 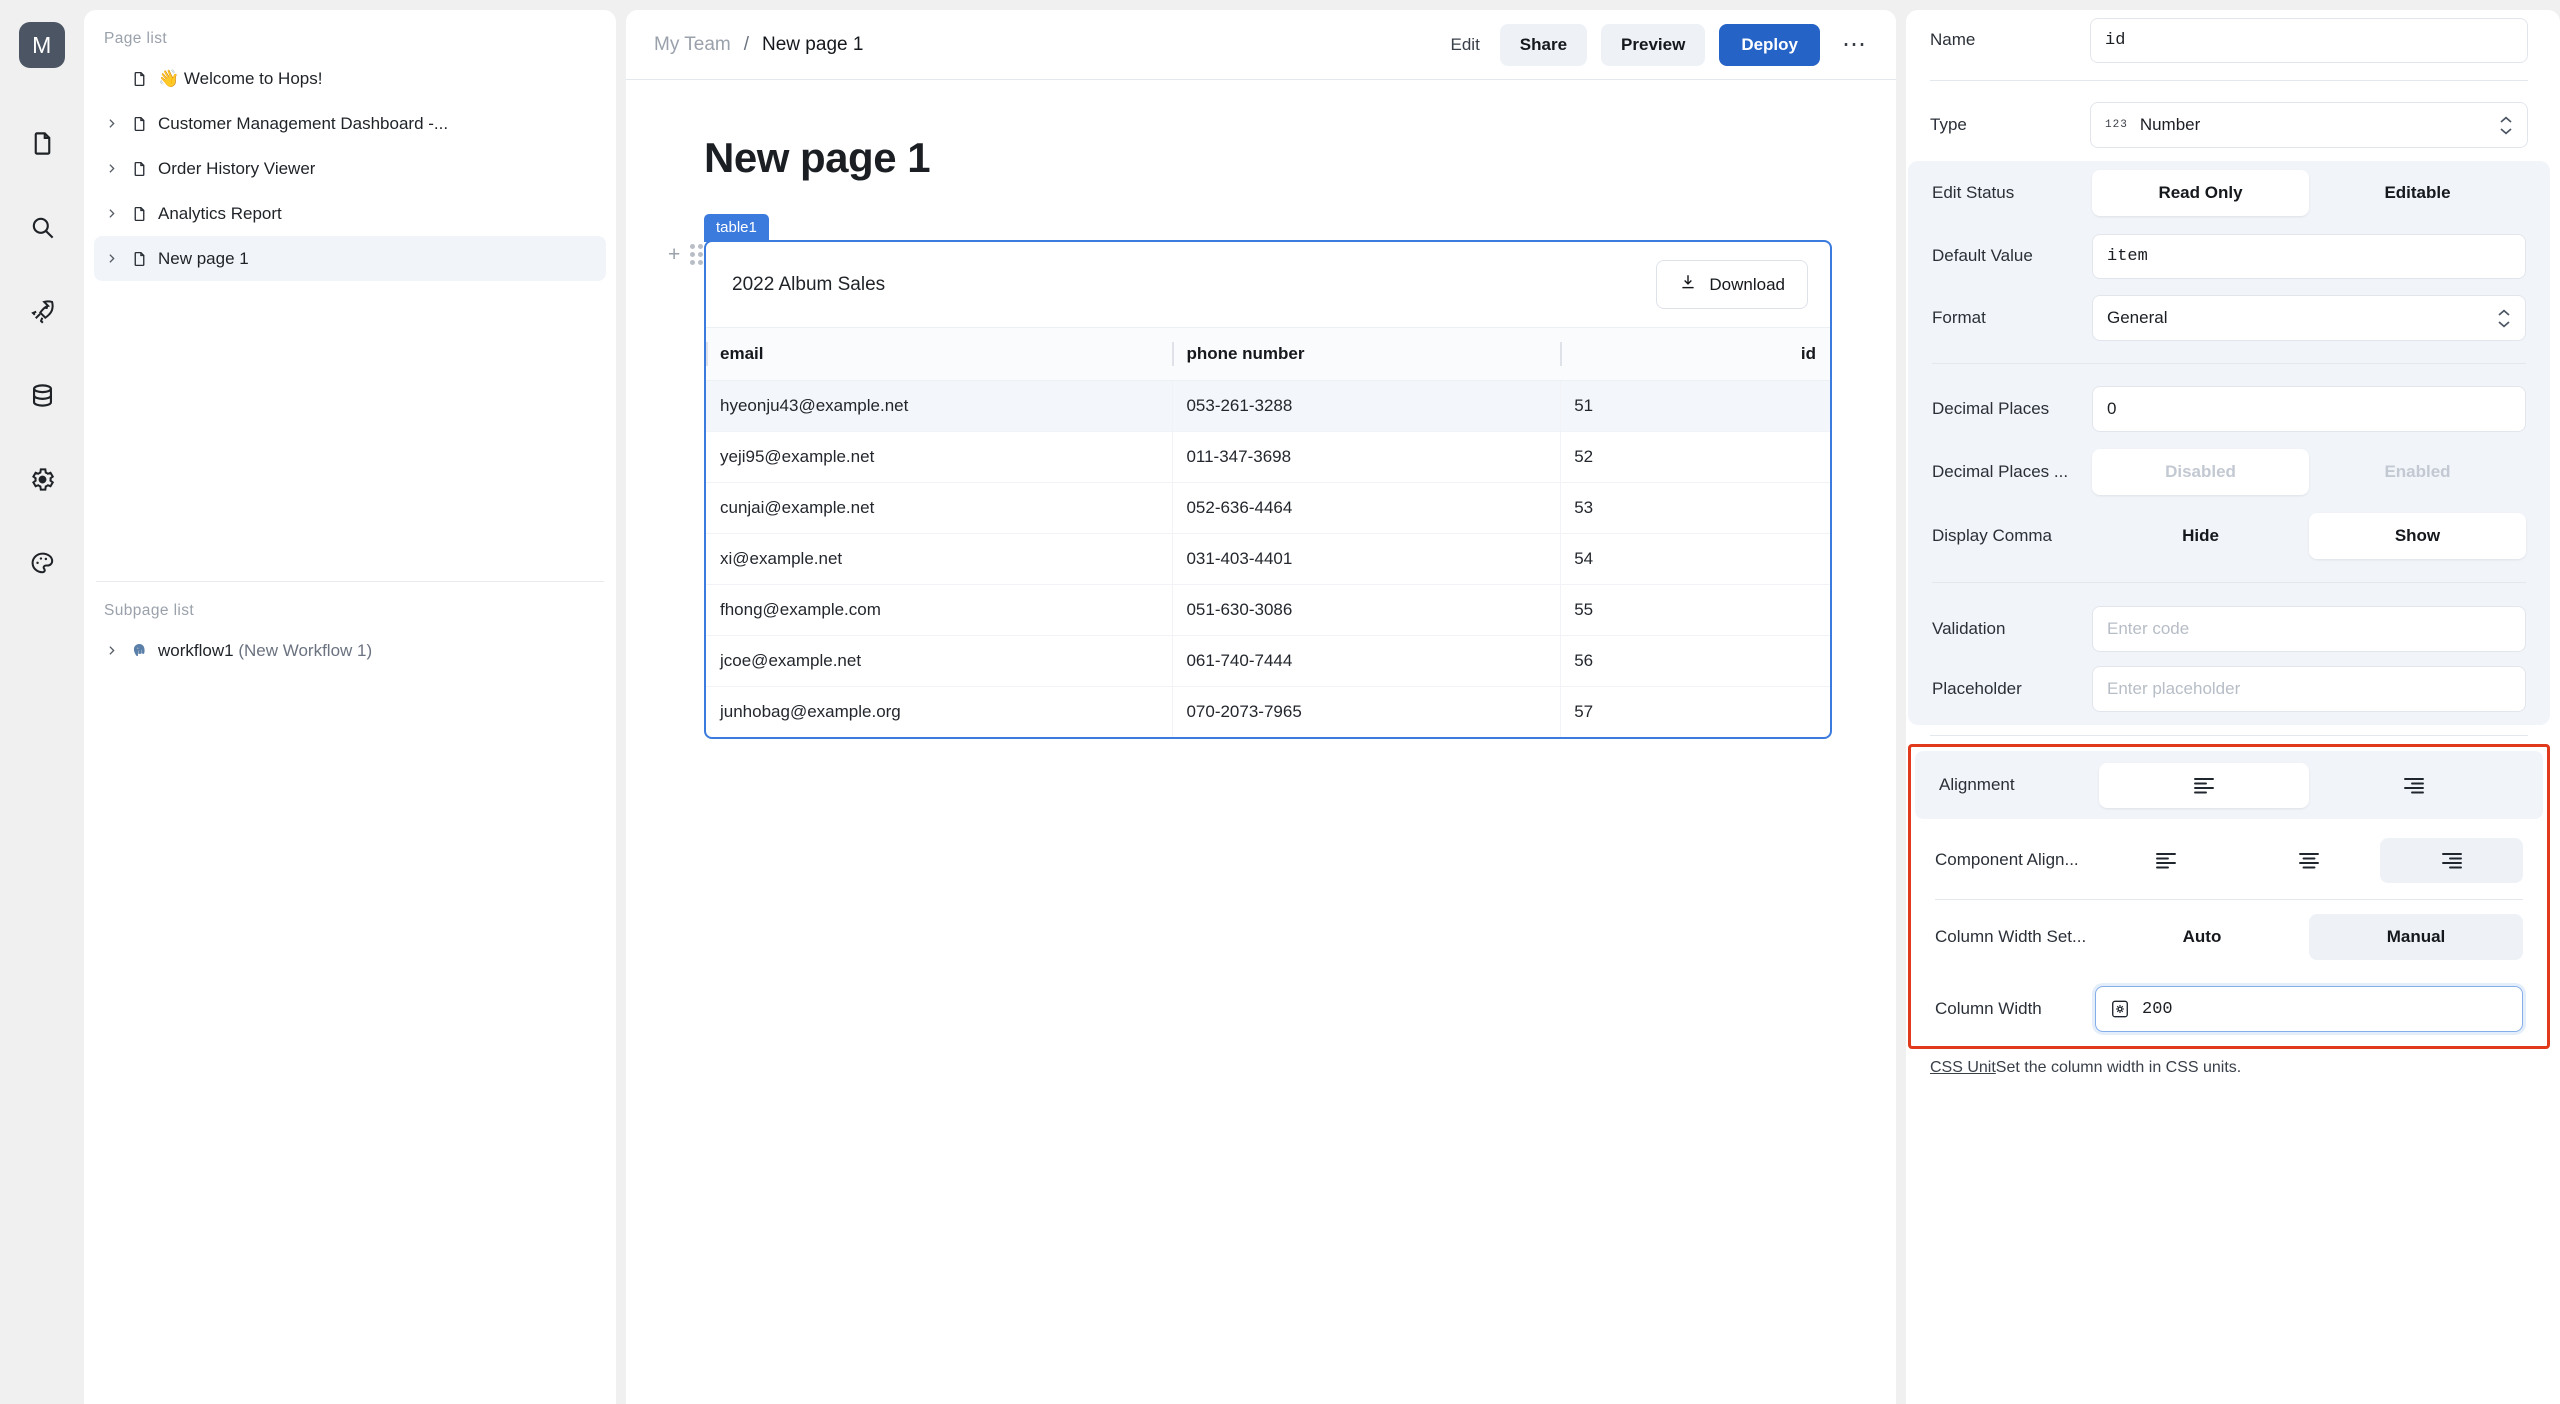 I want to click on table-head: email phone number id, so click(x=1268, y=354).